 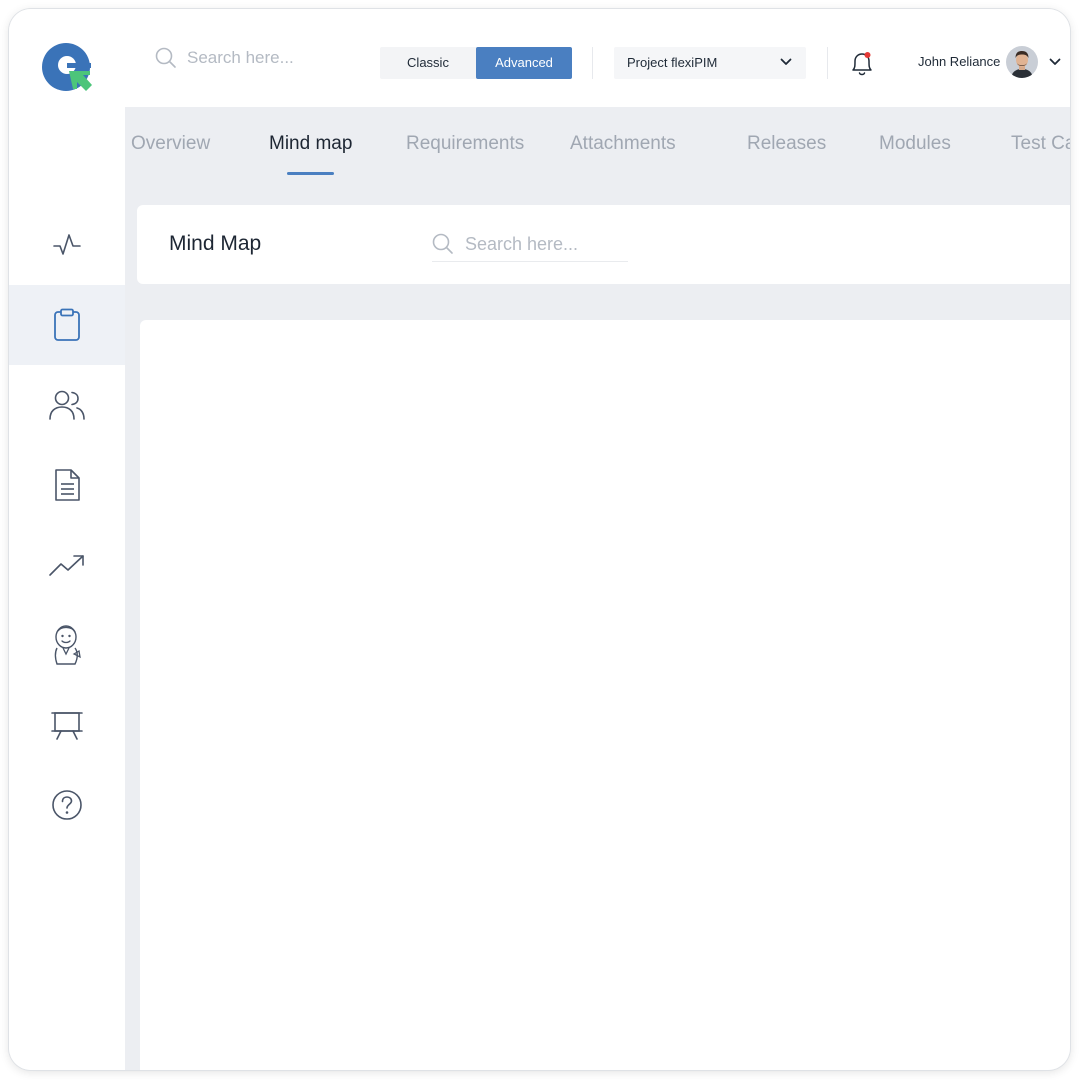 I want to click on advanced-mode-button: Advanced, so click(x=524, y=63).